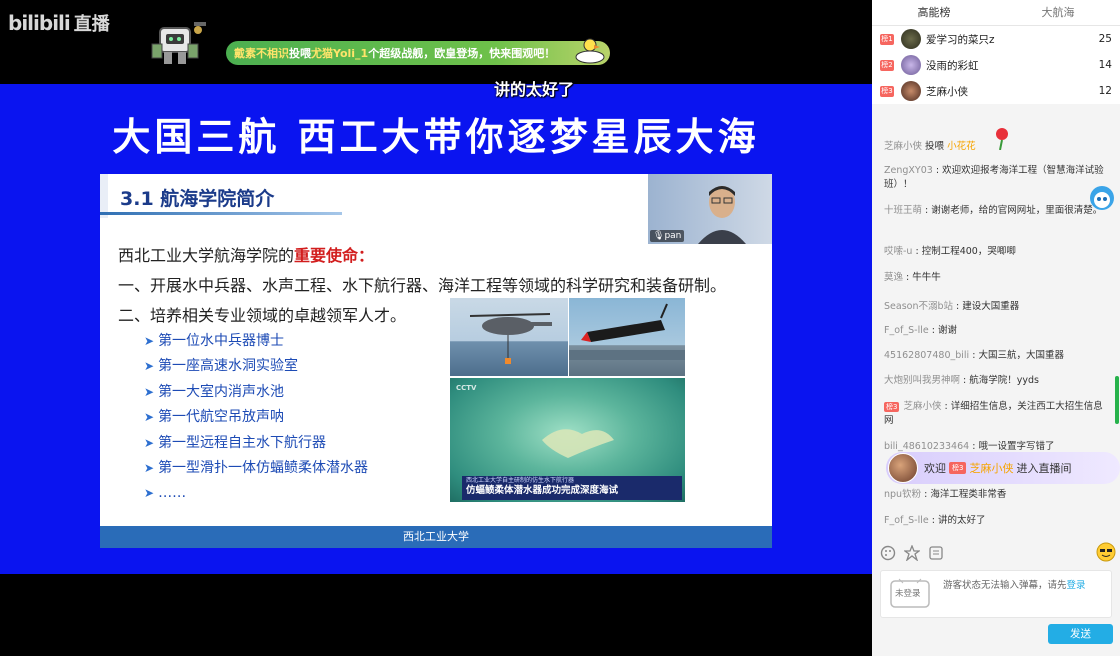  What do you see at coordinates (952, 65) in the screenshot?
I see `rank-name: 没雨的彩虹` at bounding box center [952, 65].